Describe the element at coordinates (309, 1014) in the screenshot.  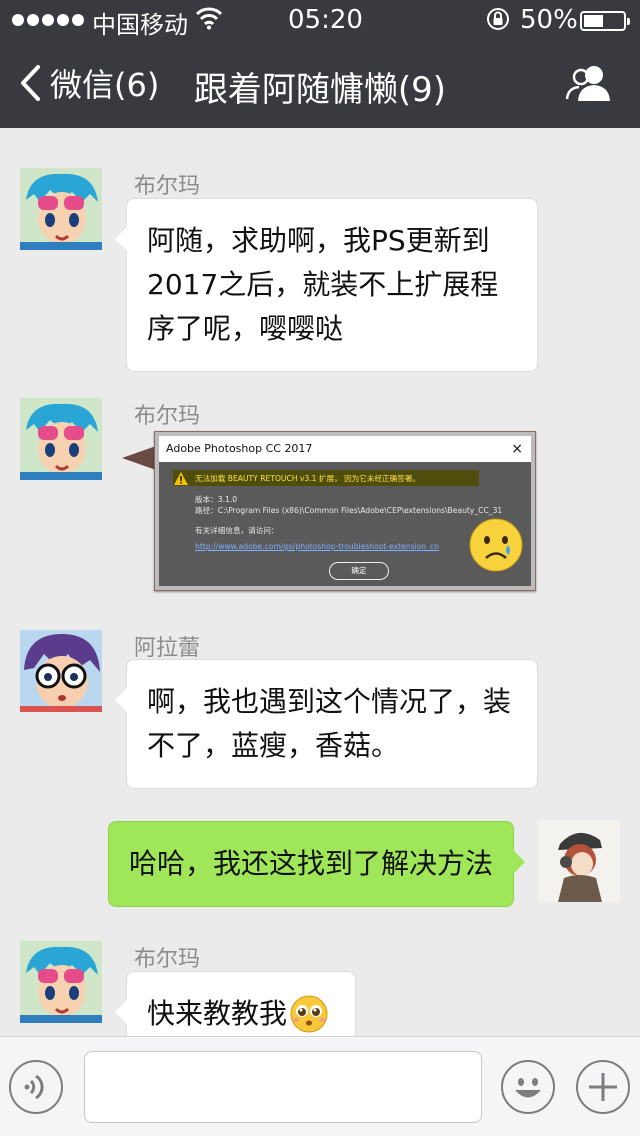
I see `pleading-face-emoji-icon` at that location.